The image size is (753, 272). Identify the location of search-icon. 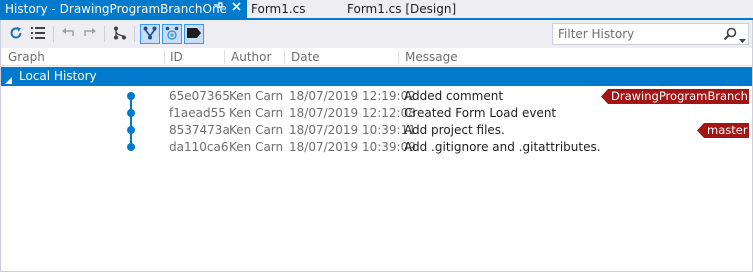
(730, 35).